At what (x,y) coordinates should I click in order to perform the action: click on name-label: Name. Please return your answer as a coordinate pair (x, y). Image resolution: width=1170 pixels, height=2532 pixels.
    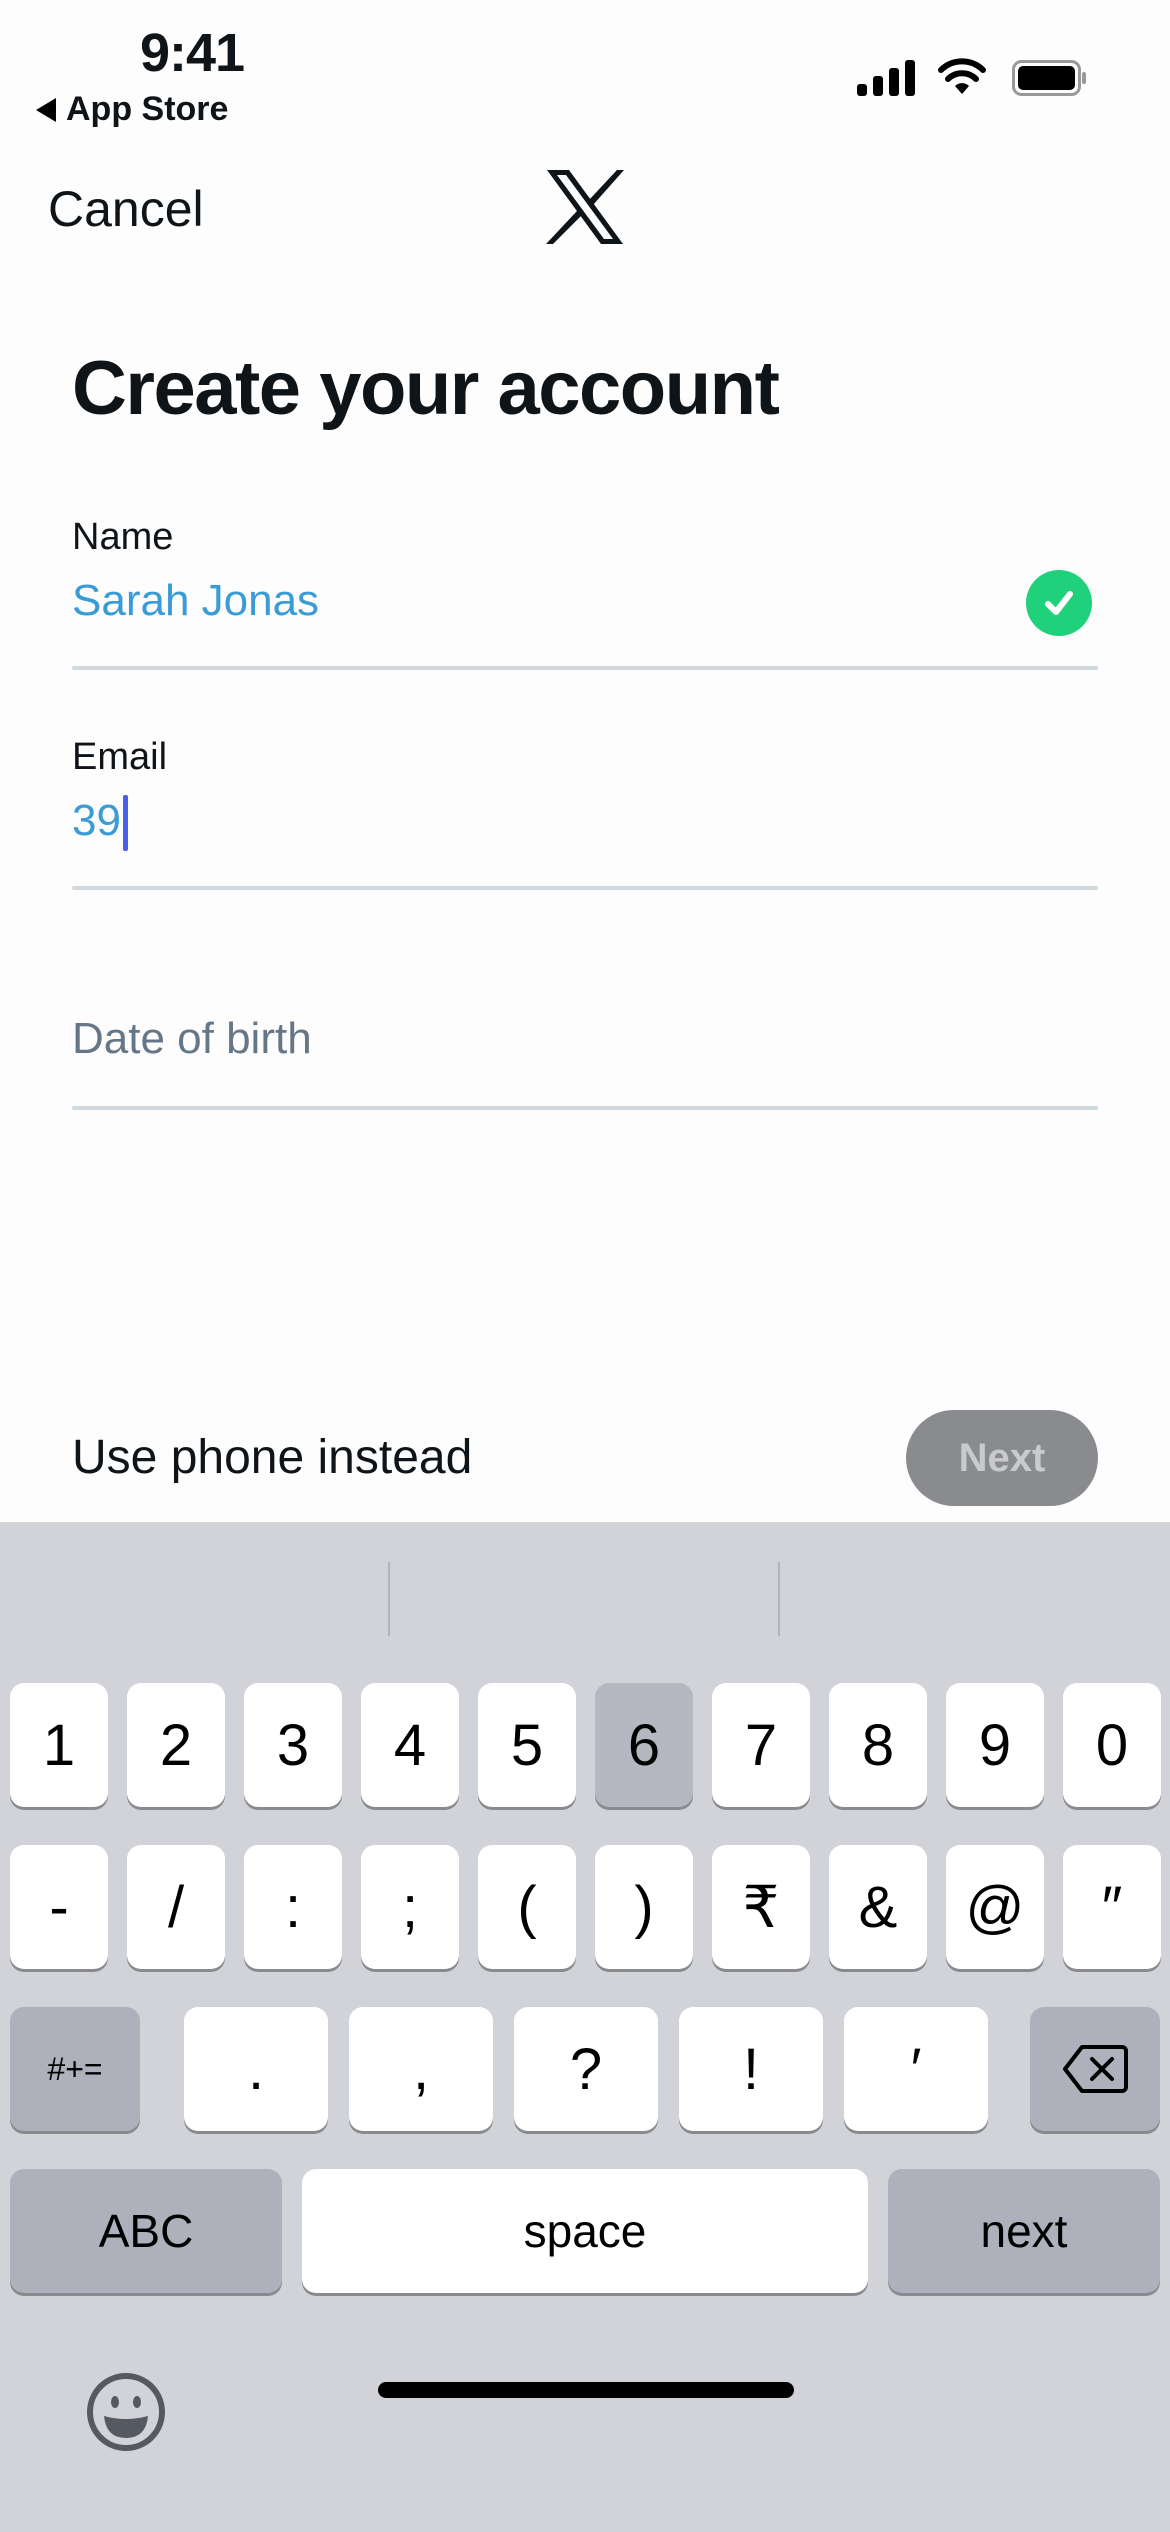
    Looking at the image, I should click on (123, 537).